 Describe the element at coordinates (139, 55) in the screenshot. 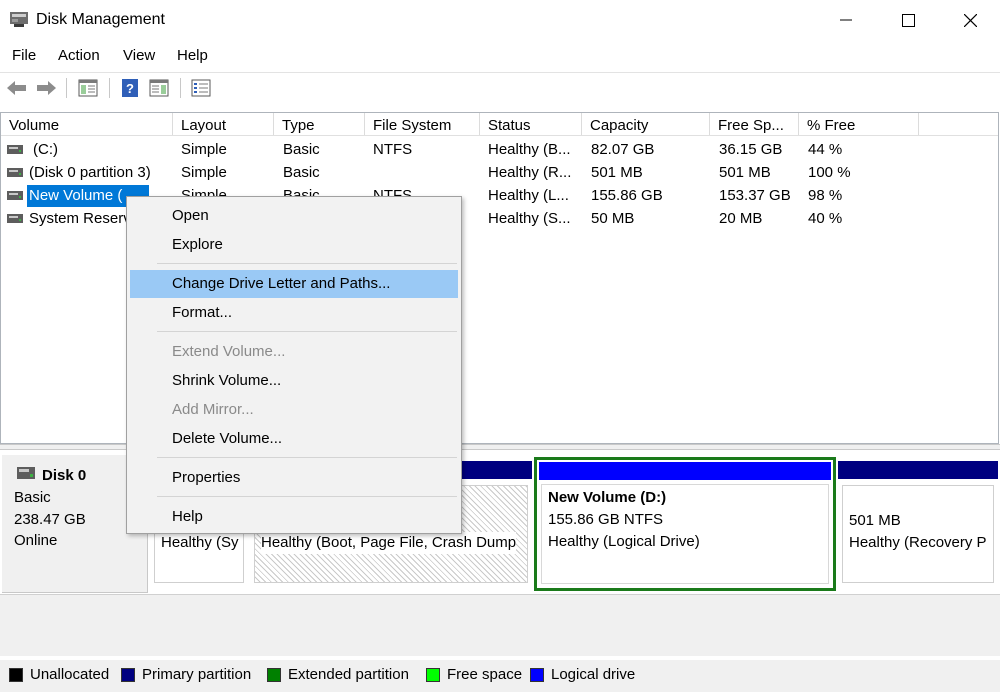

I see `menu-view: View` at that location.